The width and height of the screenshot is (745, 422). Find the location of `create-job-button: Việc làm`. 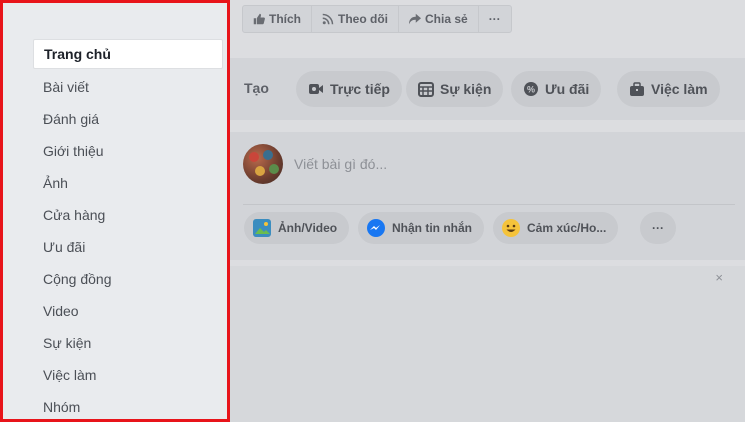

create-job-button: Việc làm is located at coordinates (668, 89).